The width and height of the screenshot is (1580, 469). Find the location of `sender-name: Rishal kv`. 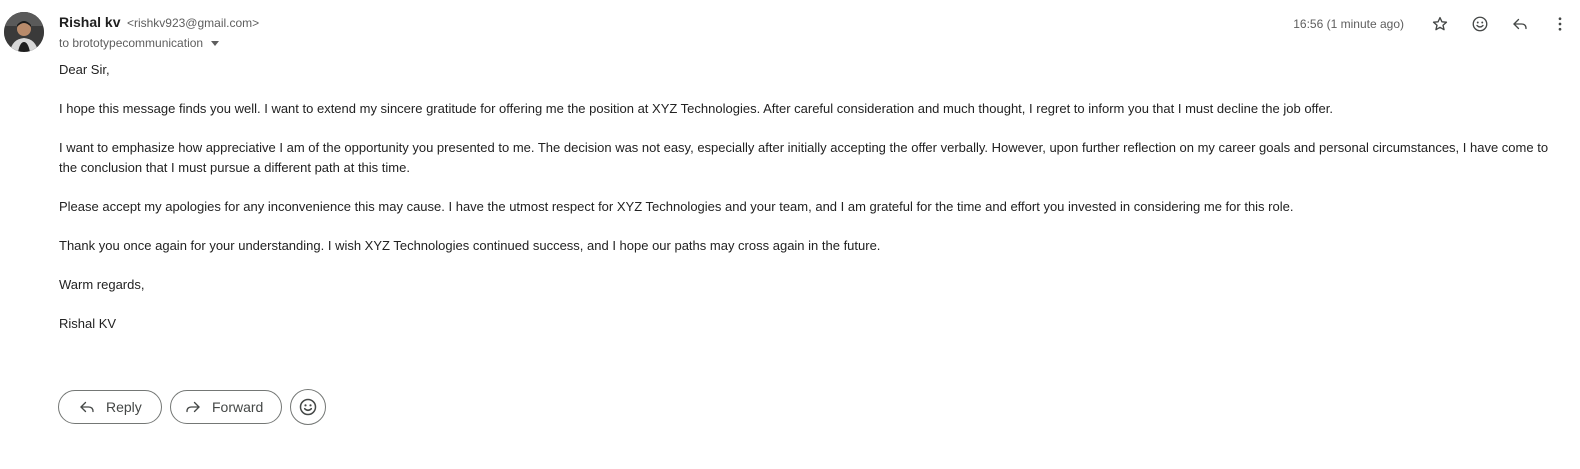

sender-name: Rishal kv is located at coordinates (89, 22).